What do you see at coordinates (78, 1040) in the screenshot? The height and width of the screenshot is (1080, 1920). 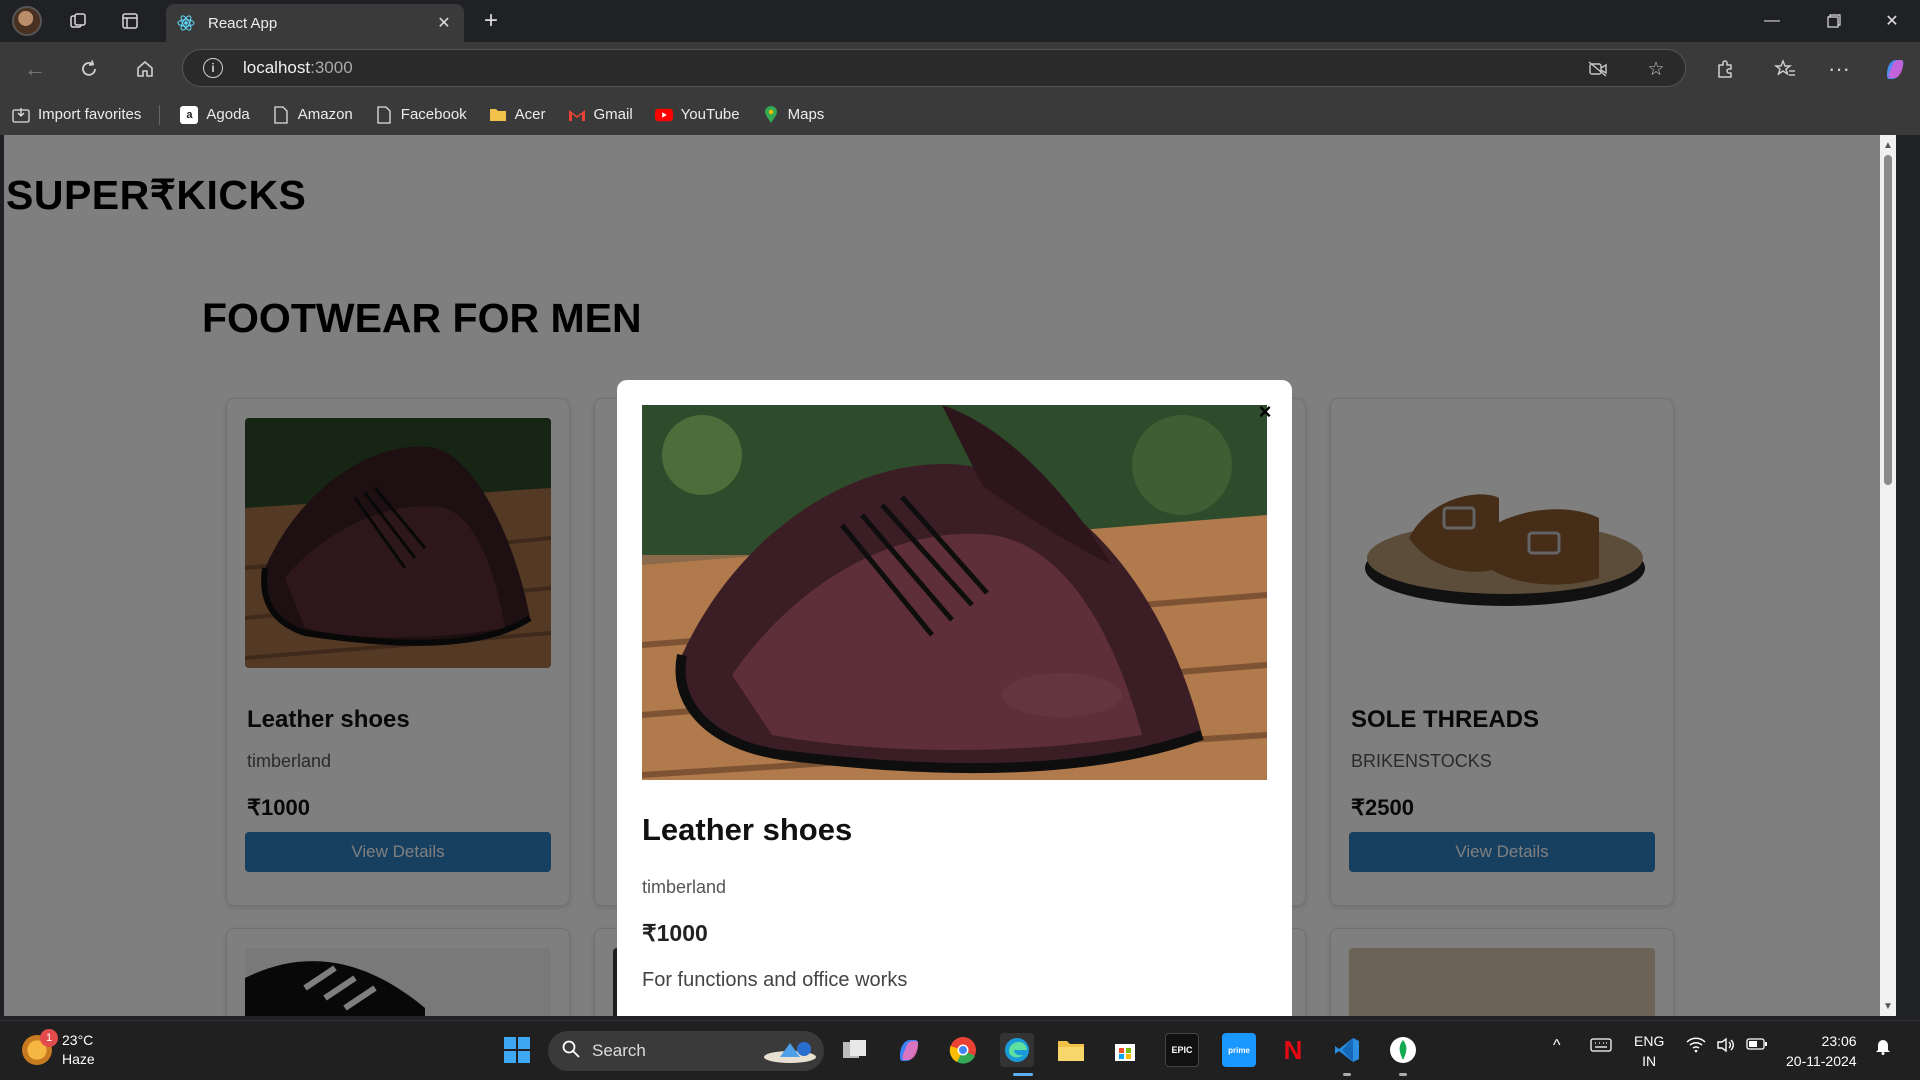 I see `weather-temp: 23°C` at bounding box center [78, 1040].